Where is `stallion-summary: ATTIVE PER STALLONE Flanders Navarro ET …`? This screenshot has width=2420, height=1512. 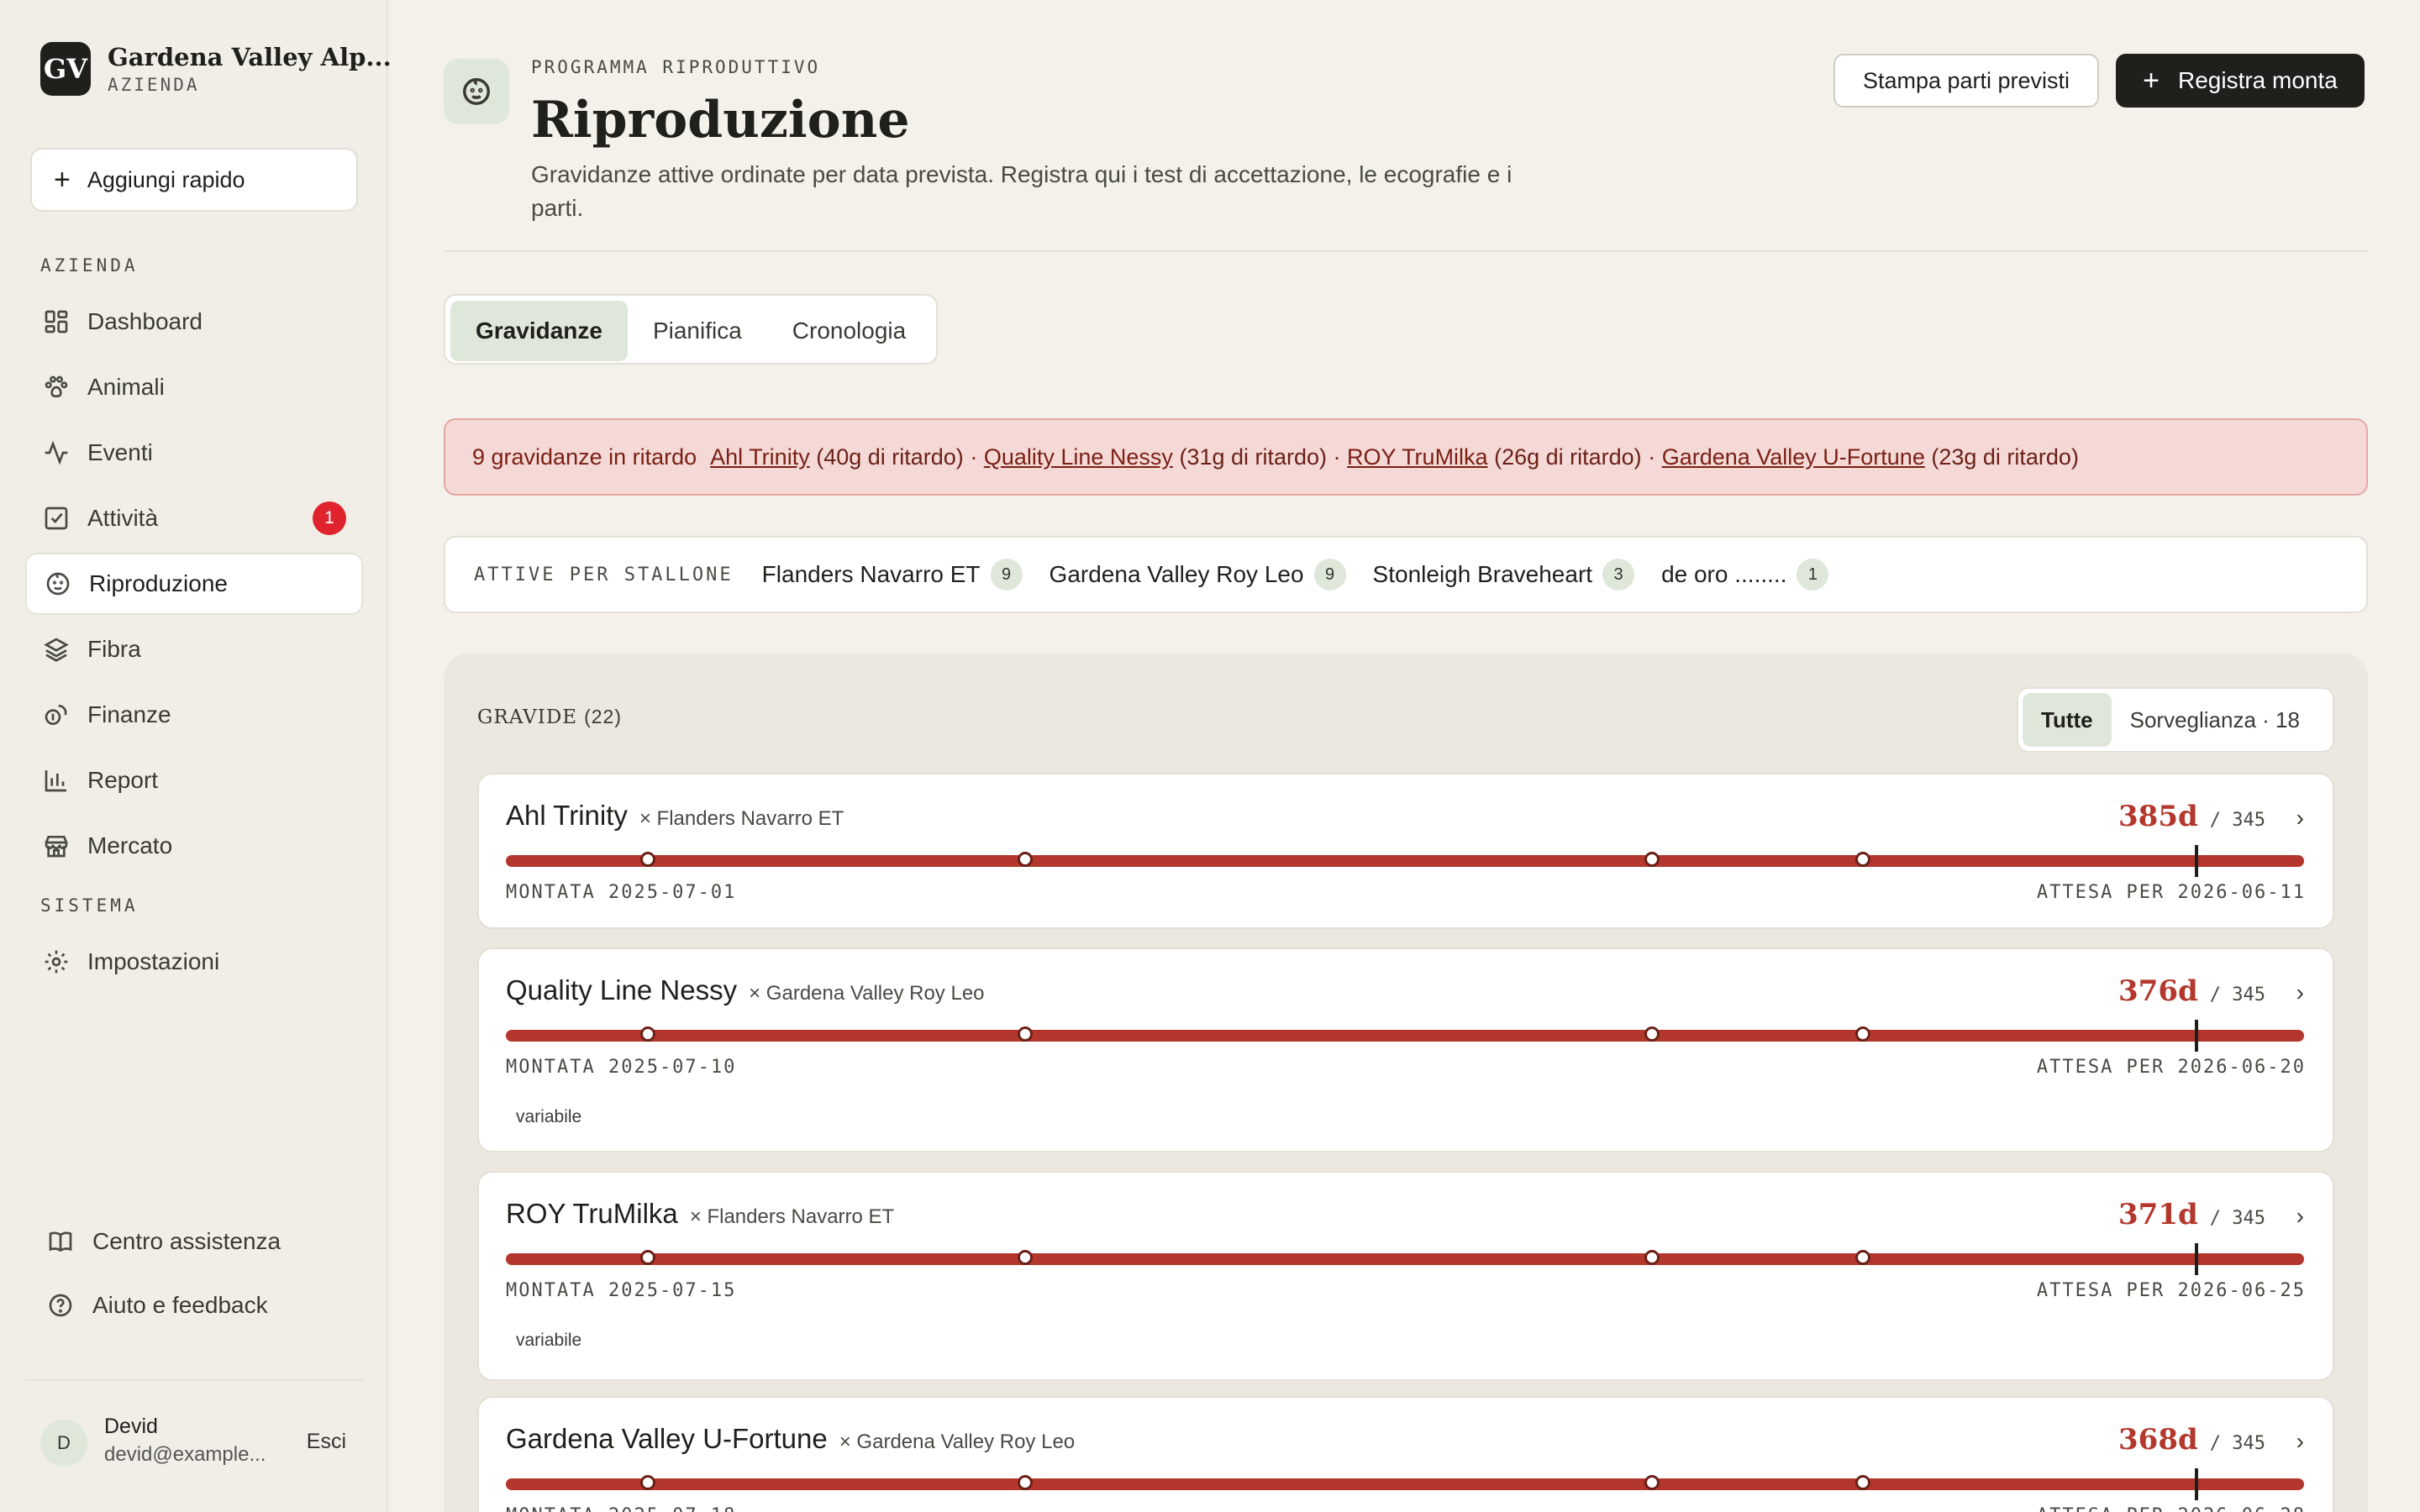
stallion-summary: ATTIVE PER STALLONE Flanders Navarro ET … is located at coordinates (1406, 574).